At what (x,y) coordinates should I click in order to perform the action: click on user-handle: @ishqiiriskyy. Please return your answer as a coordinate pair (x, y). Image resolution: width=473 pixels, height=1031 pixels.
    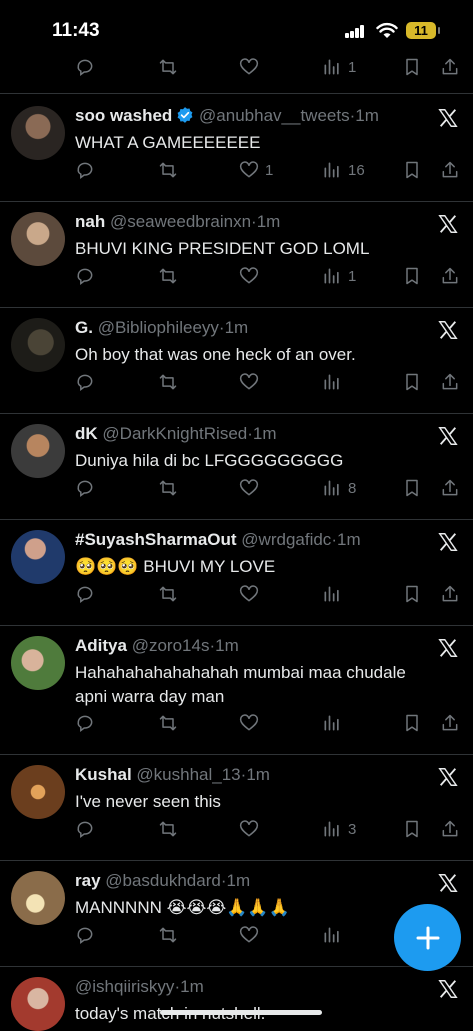
    Looking at the image, I should click on (124, 986).